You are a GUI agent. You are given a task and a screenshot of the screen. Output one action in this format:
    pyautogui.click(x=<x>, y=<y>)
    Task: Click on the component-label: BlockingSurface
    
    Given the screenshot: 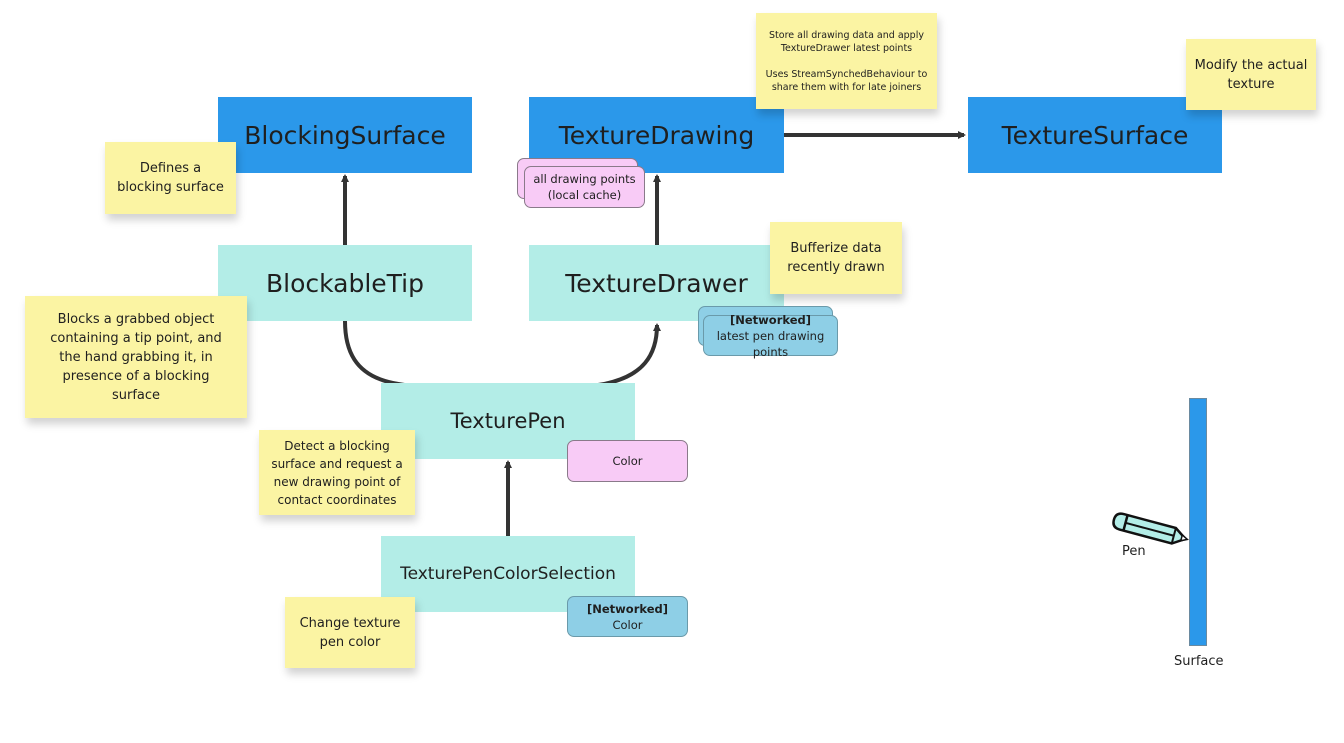 What is the action you would take?
    pyautogui.click(x=345, y=135)
    